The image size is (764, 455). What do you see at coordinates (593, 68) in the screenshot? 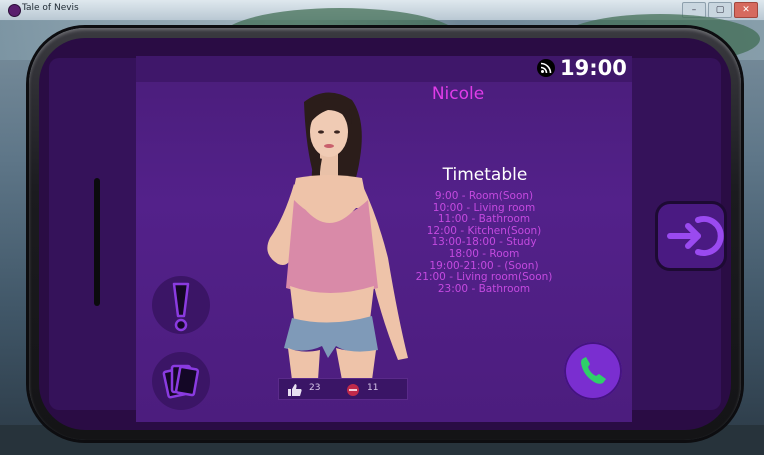
I see `status-clock: 19:00` at bounding box center [593, 68].